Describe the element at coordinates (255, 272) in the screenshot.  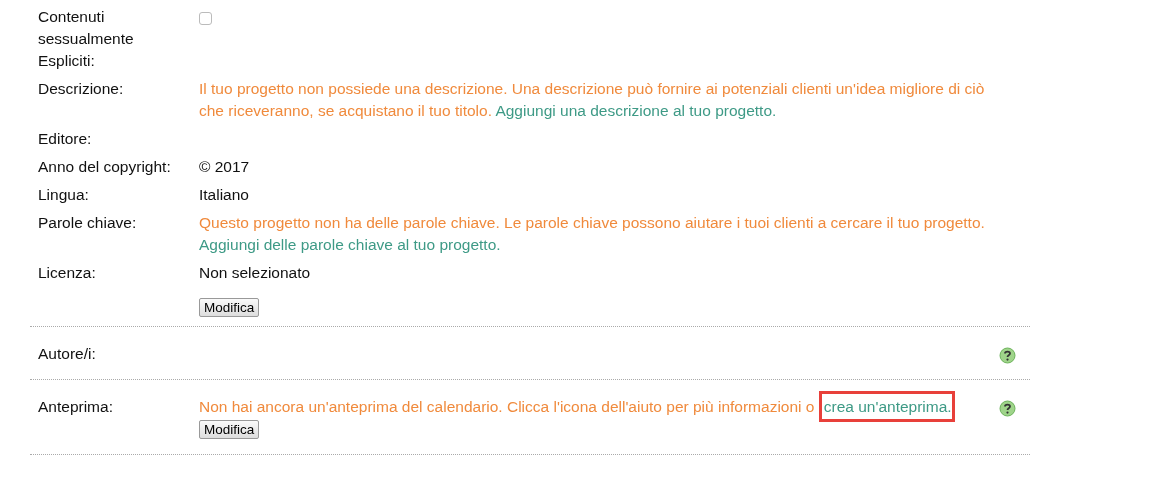
I see `field-value: Non selezionato` at that location.